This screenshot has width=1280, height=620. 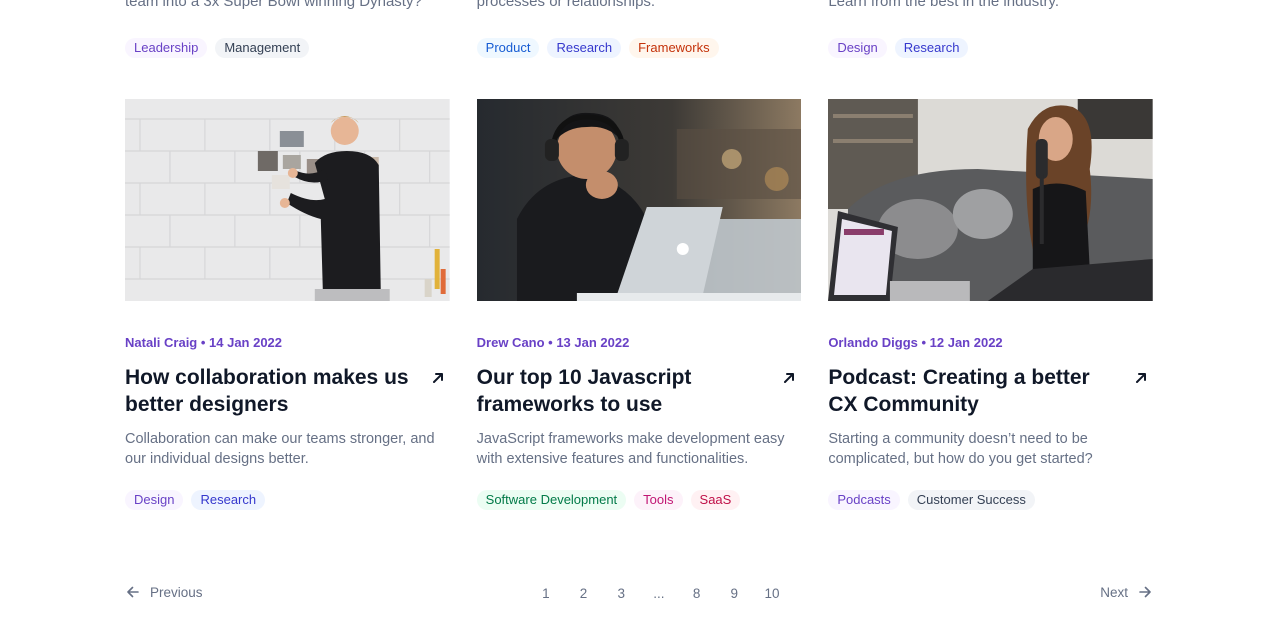 What do you see at coordinates (166, 48) in the screenshot?
I see `tag: Leadership` at bounding box center [166, 48].